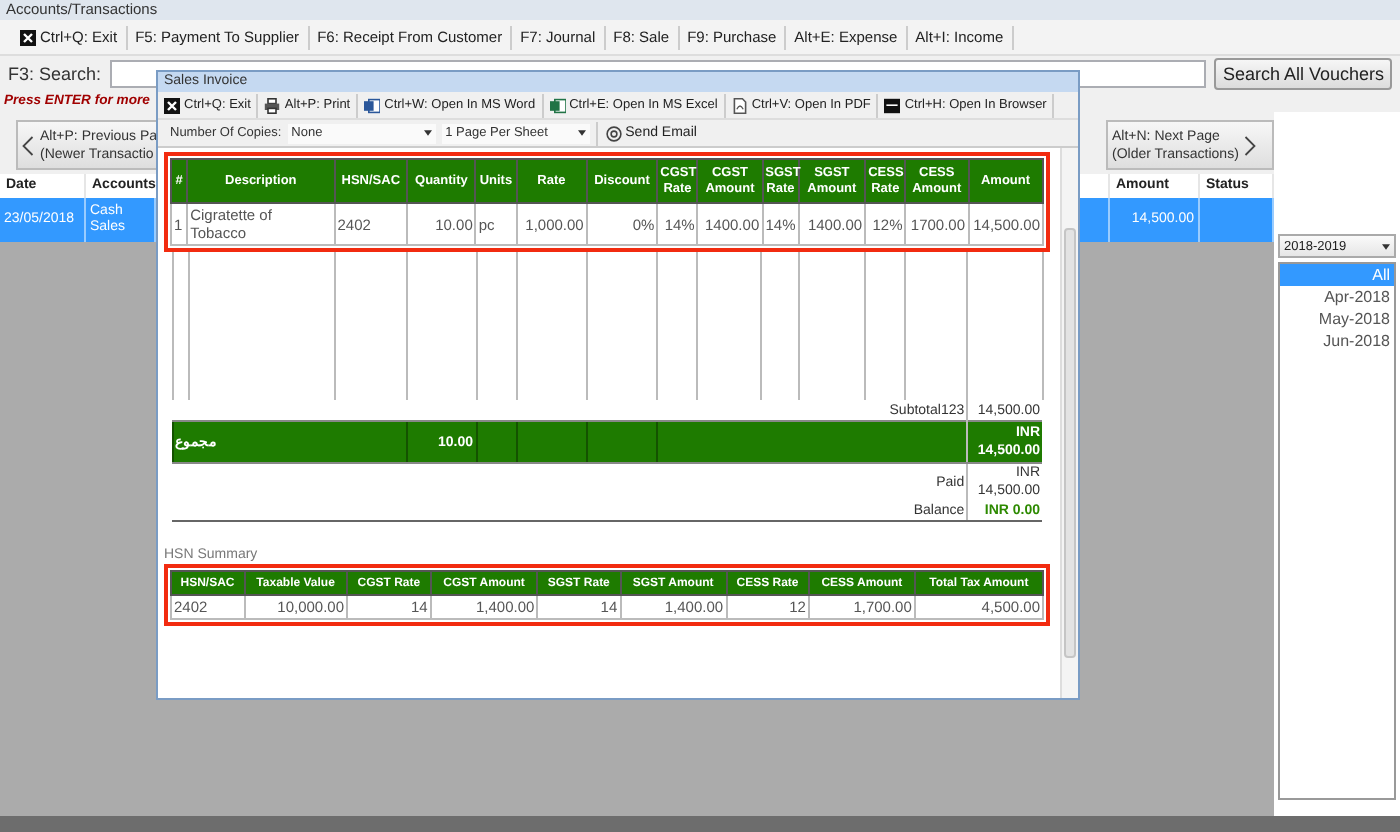 The image size is (1400, 832). What do you see at coordinates (892, 105) in the screenshot?
I see `browser-icon` at bounding box center [892, 105].